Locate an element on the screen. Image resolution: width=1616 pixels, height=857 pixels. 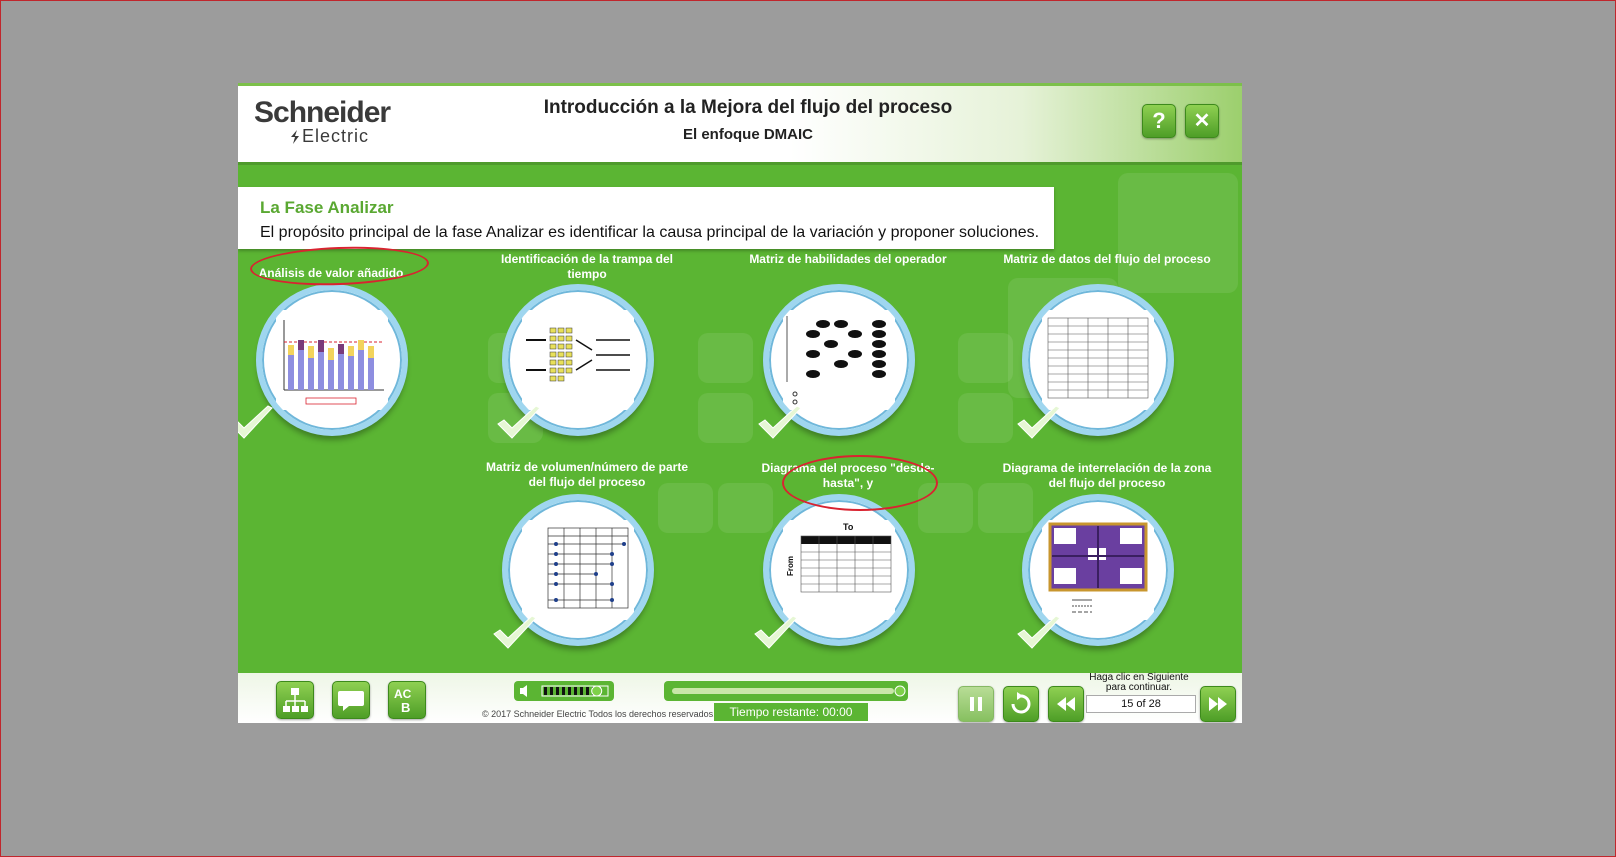
svg-text: AC is located at coordinates (403, 694).